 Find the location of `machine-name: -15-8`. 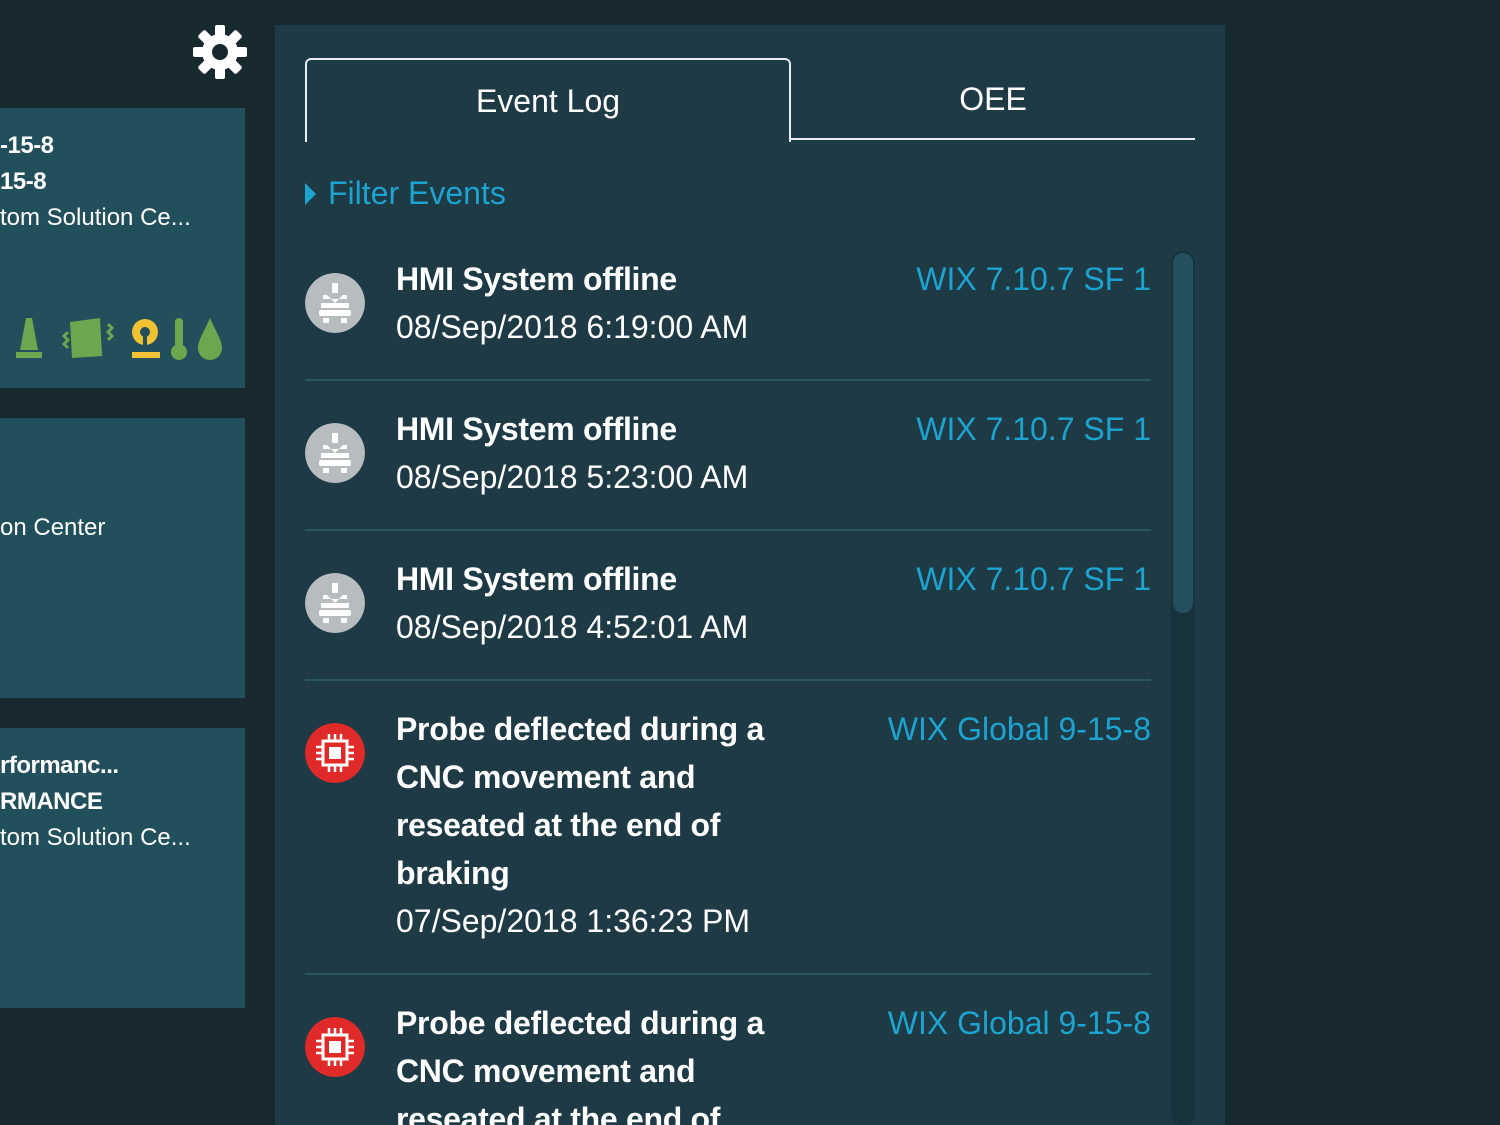

machine-name: -15-8 is located at coordinates (27, 145).